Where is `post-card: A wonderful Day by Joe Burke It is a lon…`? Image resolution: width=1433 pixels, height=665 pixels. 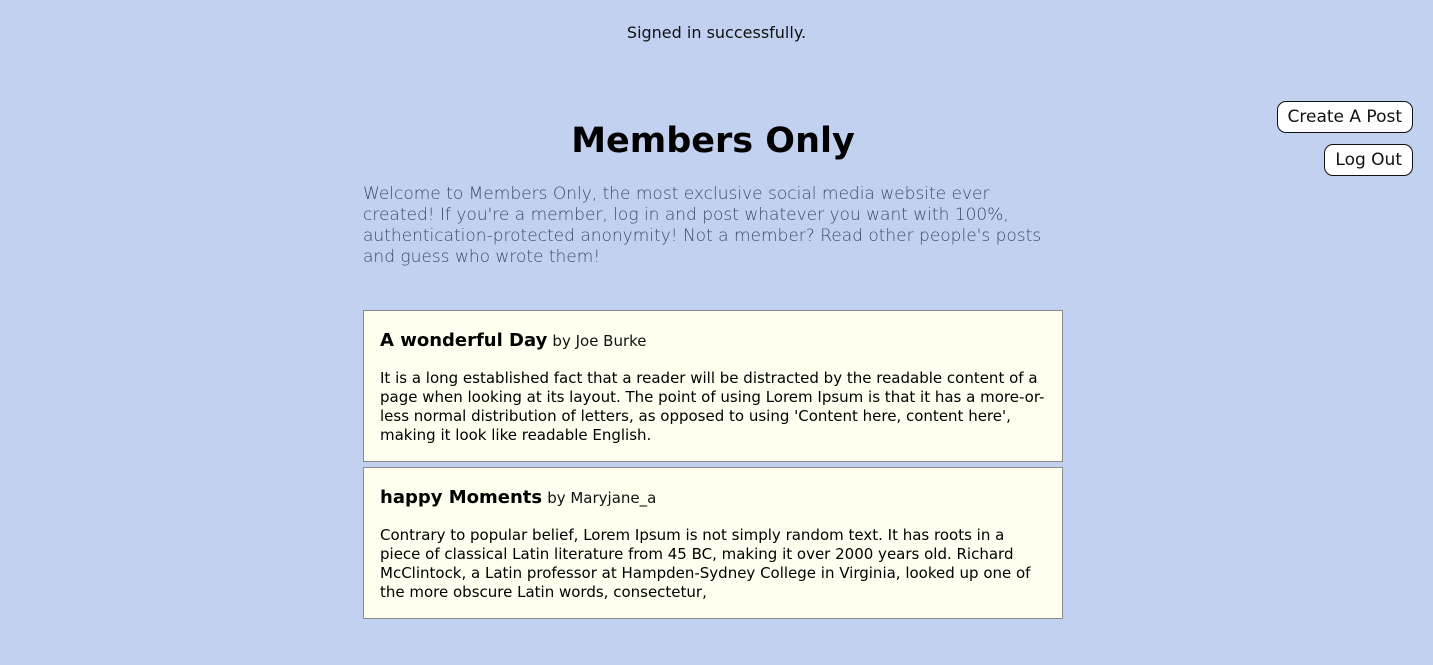 post-card: A wonderful Day by Joe Burke It is a lon… is located at coordinates (713, 386).